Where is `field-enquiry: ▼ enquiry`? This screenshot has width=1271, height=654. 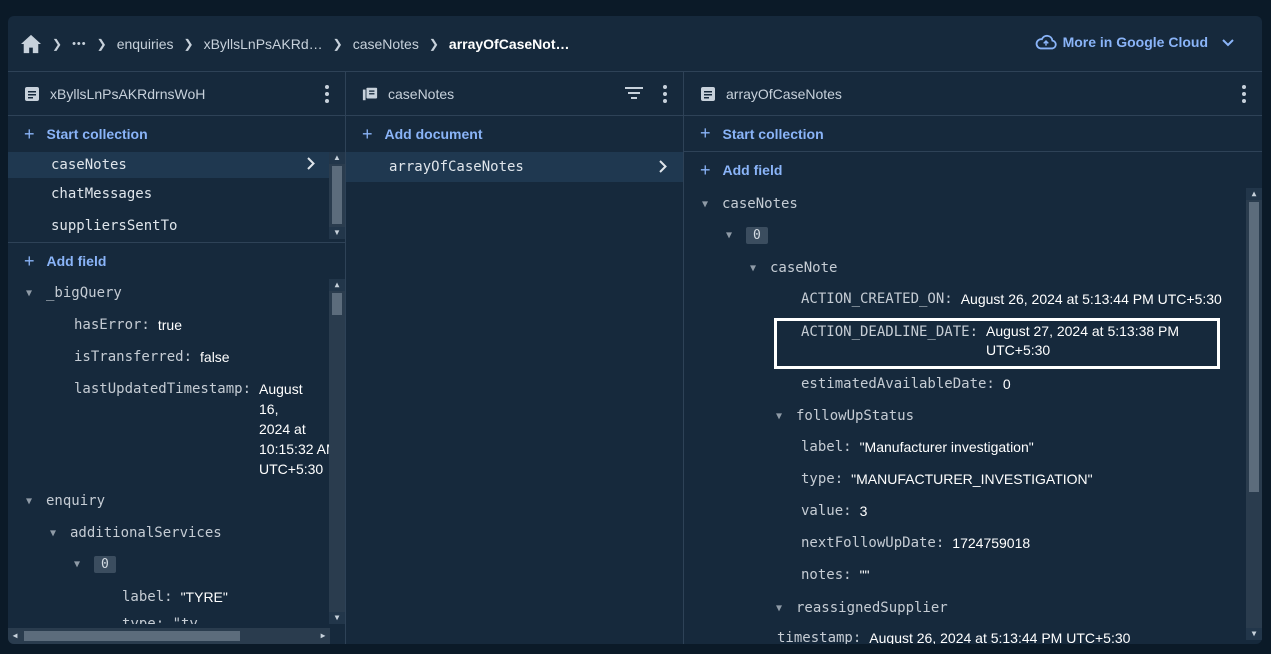
field-enquiry: ▼ enquiry is located at coordinates (69, 501).